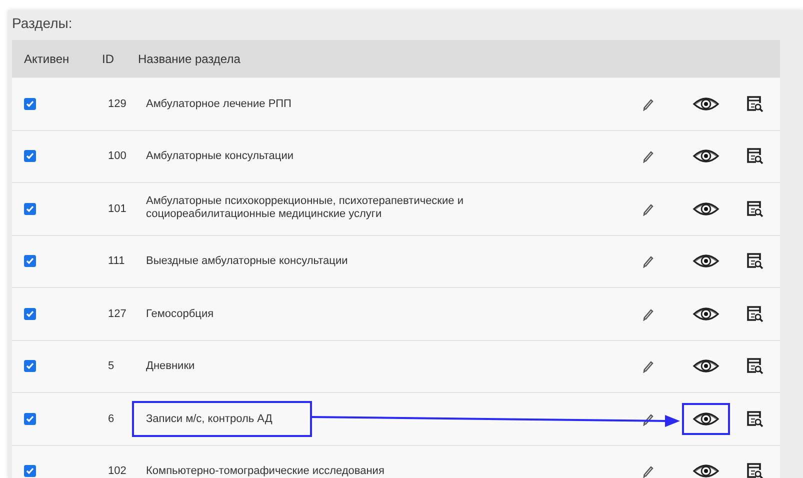 Image resolution: width=803 pixels, height=478 pixels. Describe the element at coordinates (117, 156) in the screenshot. I see `id-cell: 100` at that location.